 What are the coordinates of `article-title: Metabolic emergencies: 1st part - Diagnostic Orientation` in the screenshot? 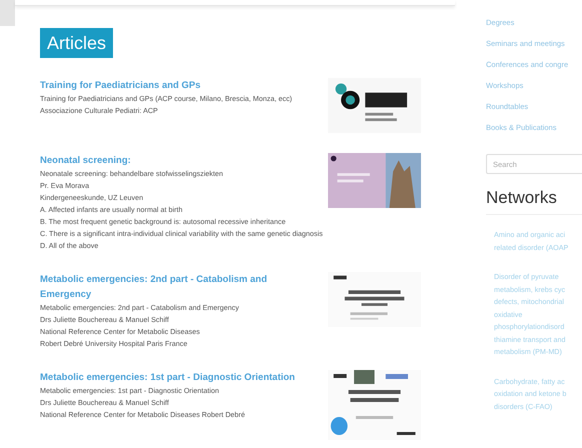 It's located at (180, 377).